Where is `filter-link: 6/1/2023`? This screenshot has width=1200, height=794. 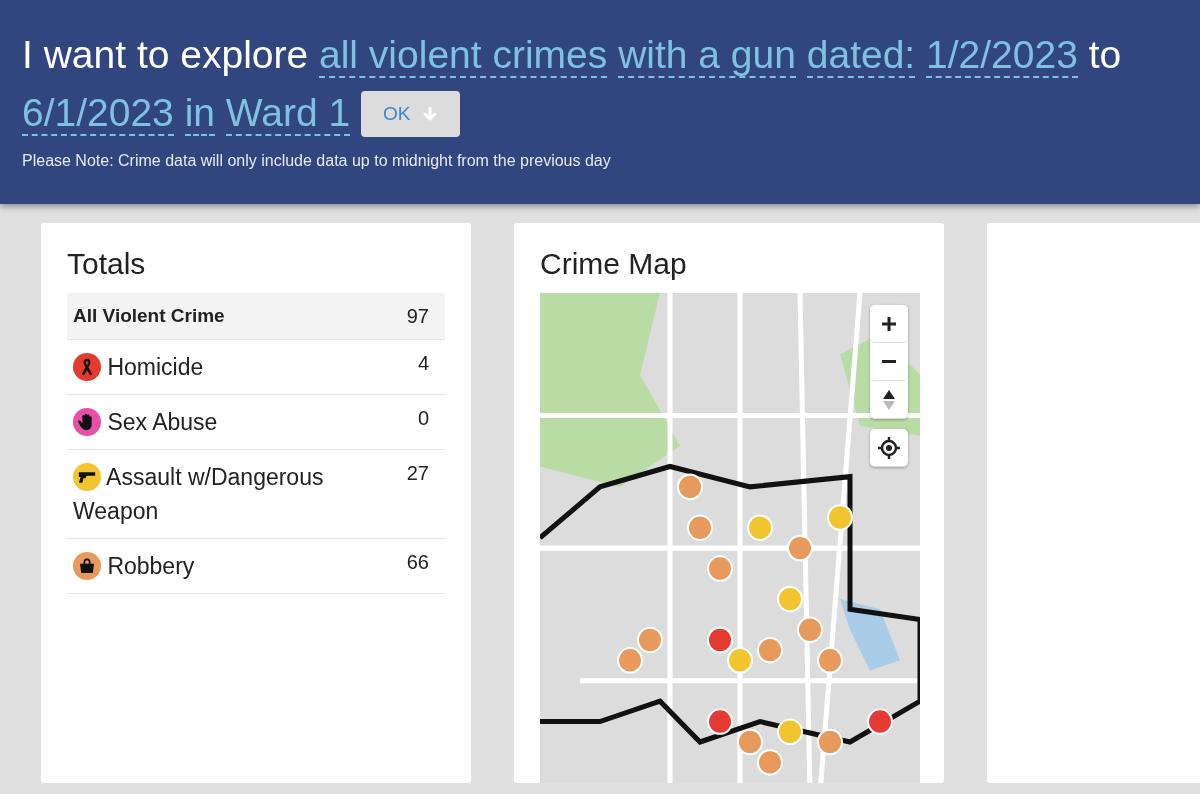 filter-link: 6/1/2023 is located at coordinates (98, 113).